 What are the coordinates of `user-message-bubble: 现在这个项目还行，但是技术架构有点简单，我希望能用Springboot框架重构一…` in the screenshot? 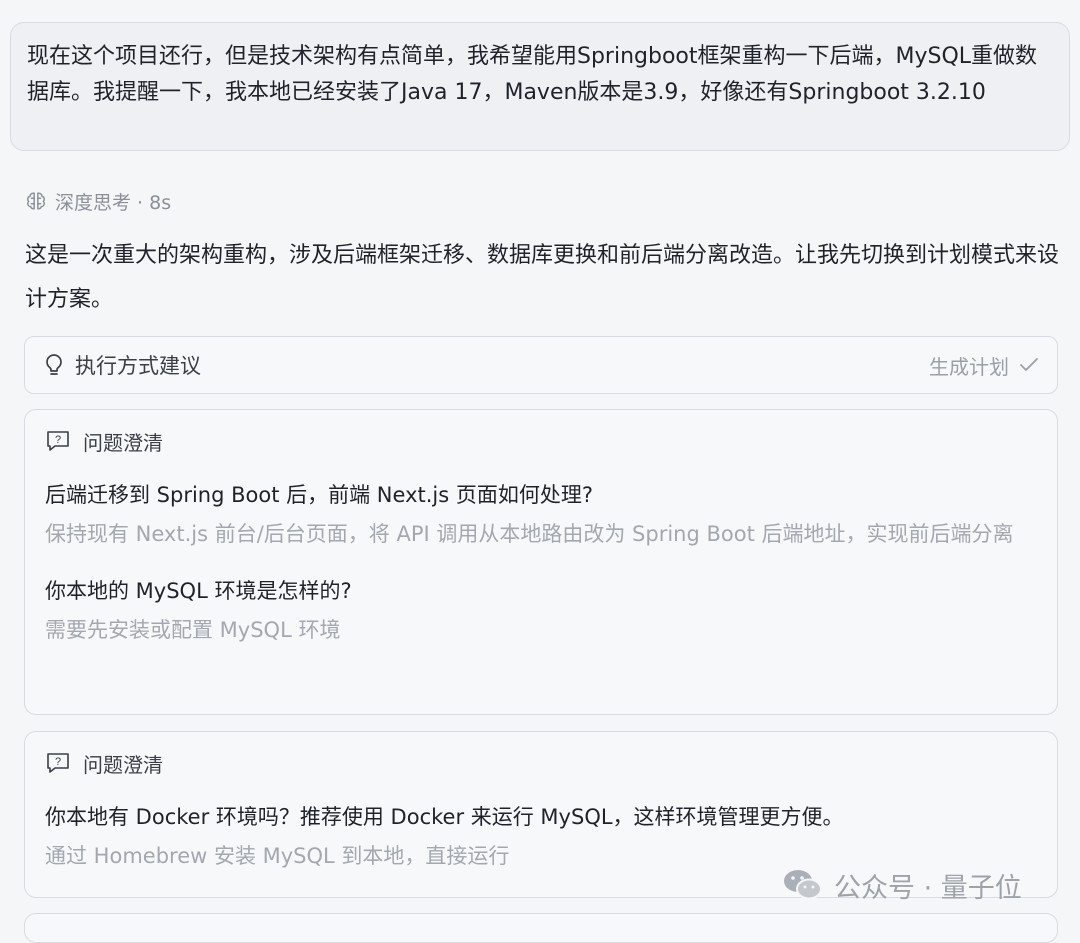 It's located at (540, 86).